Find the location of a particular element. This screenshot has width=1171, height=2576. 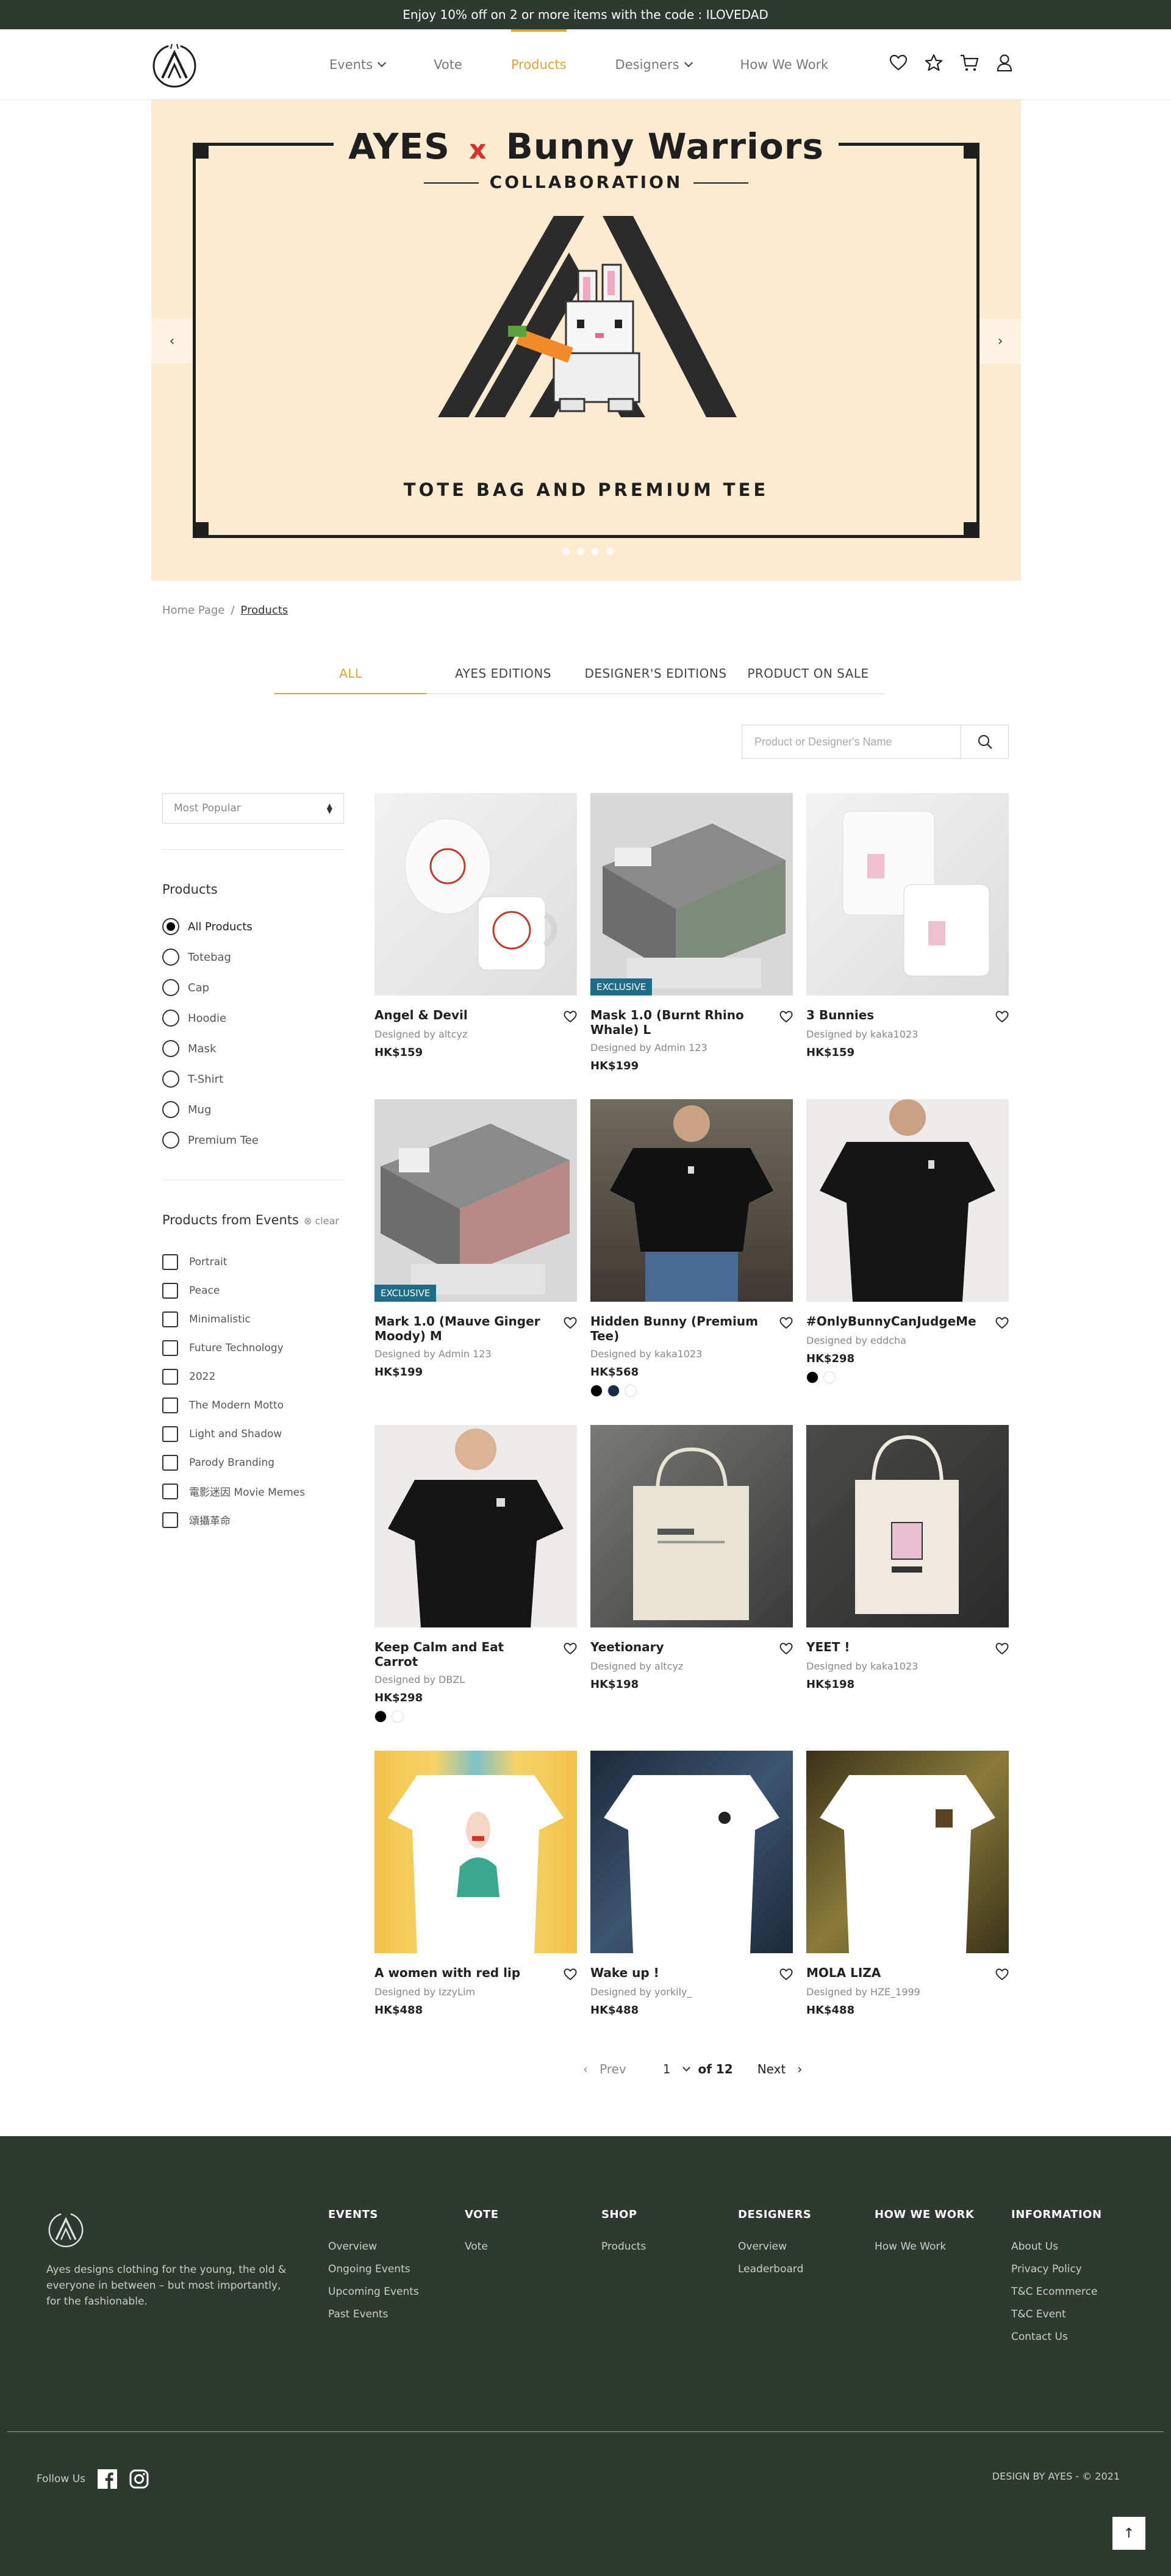

back-to-top-button: ↑ is located at coordinates (1128, 2534).